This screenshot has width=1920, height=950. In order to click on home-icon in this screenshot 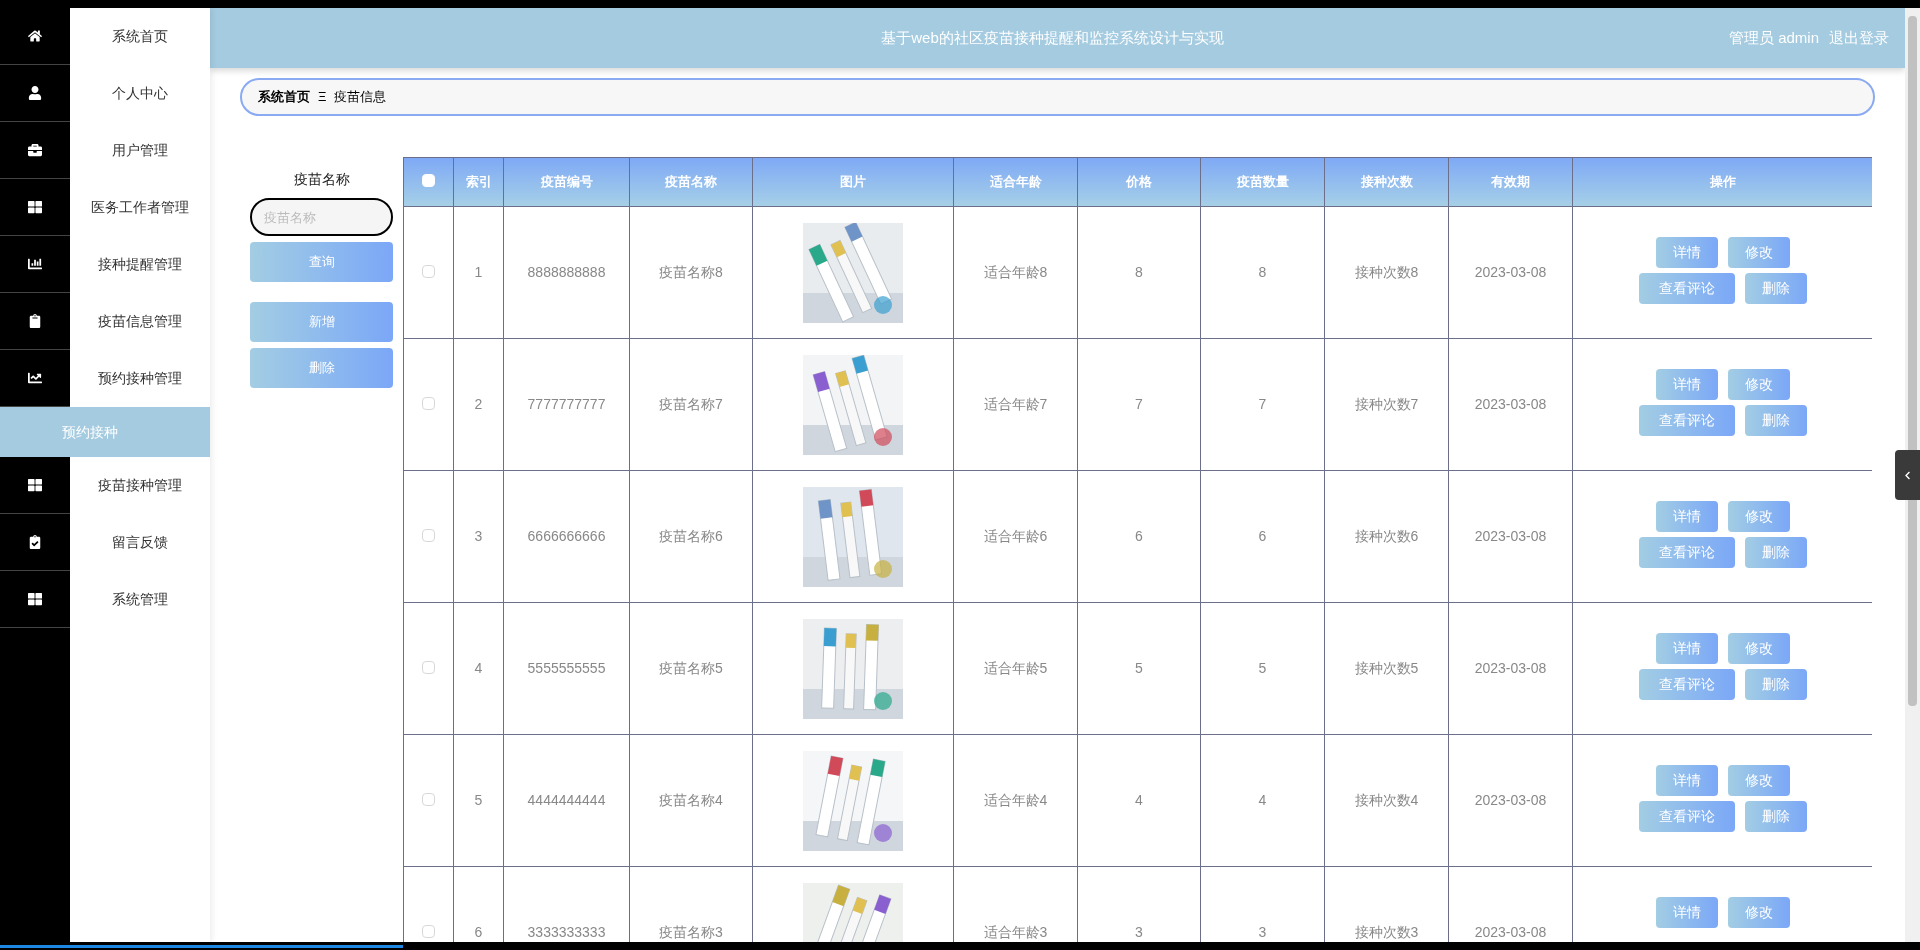, I will do `click(35, 36)`.